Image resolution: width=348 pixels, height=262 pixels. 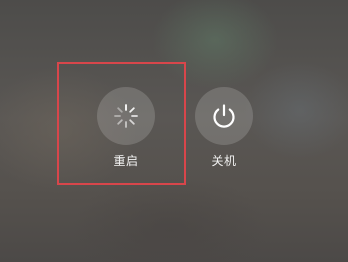 I want to click on reboot-button: 重启, so click(x=126, y=127).